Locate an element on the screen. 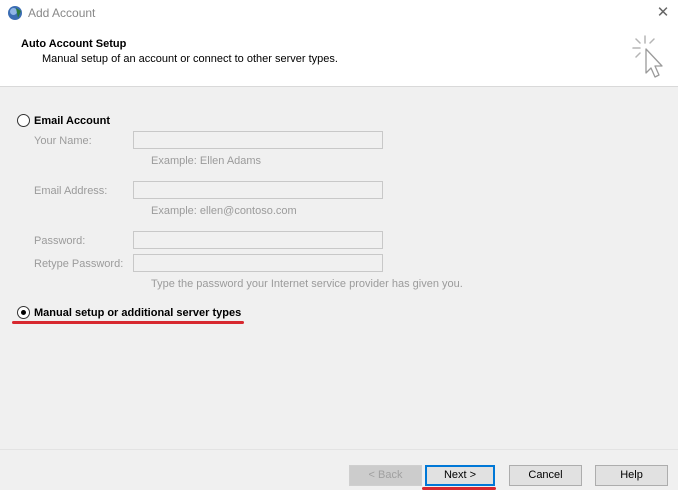 This screenshot has width=678, height=490. footer-divider is located at coordinates (339, 449).